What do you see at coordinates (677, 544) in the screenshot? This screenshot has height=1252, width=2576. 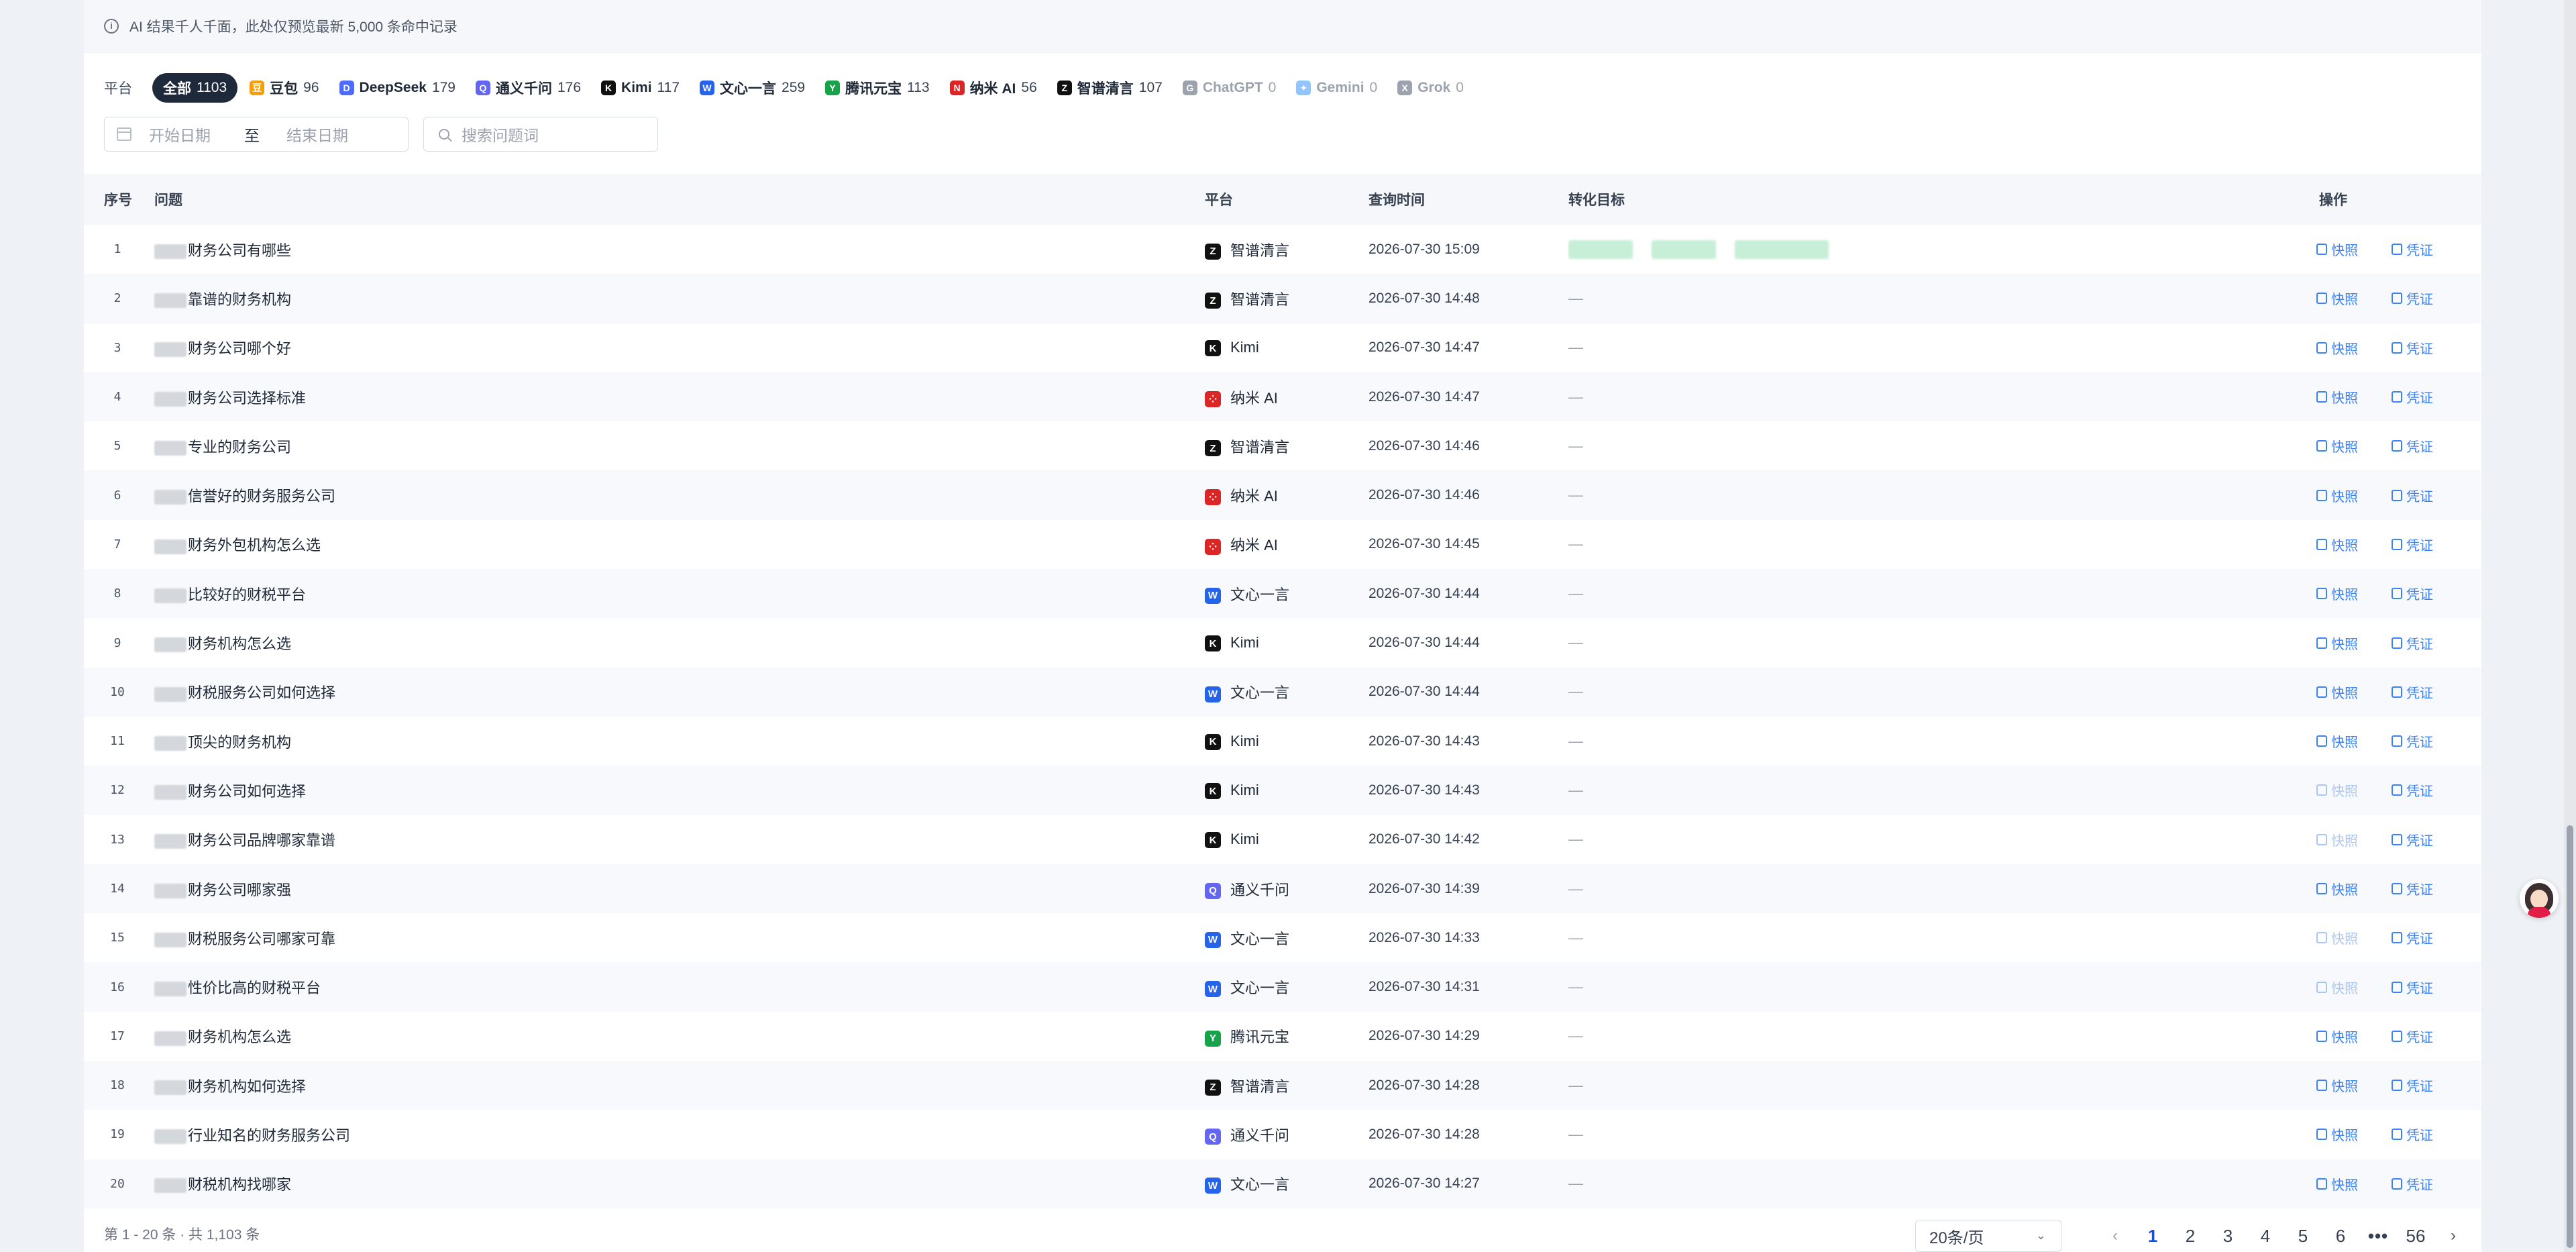 I see `question-cell: 财务外包机构怎么选` at bounding box center [677, 544].